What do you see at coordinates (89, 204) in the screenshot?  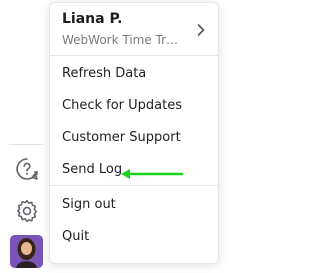 I see `menu-item-sign-out: Sign out` at bounding box center [89, 204].